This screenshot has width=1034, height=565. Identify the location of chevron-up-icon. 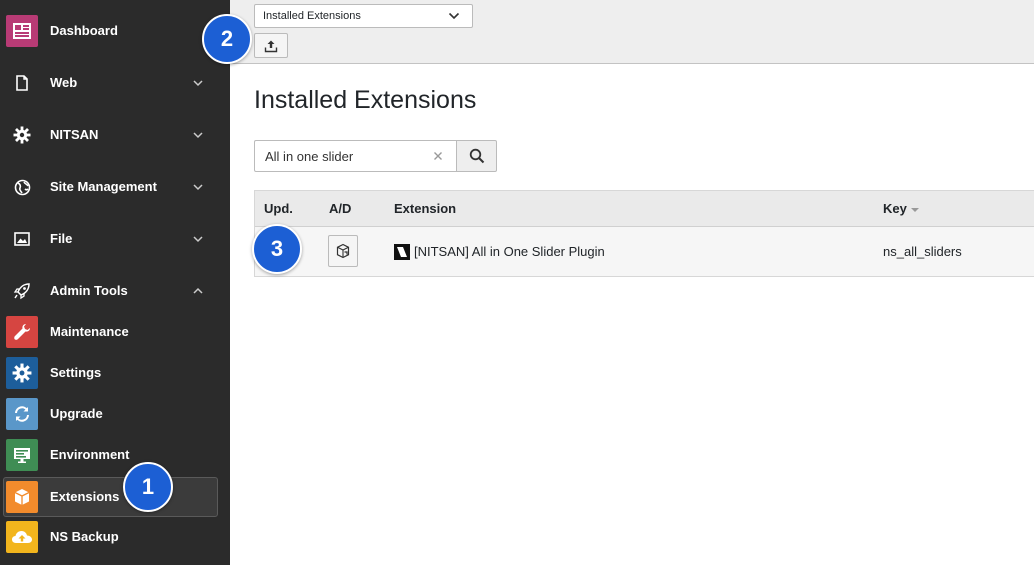
(198, 291).